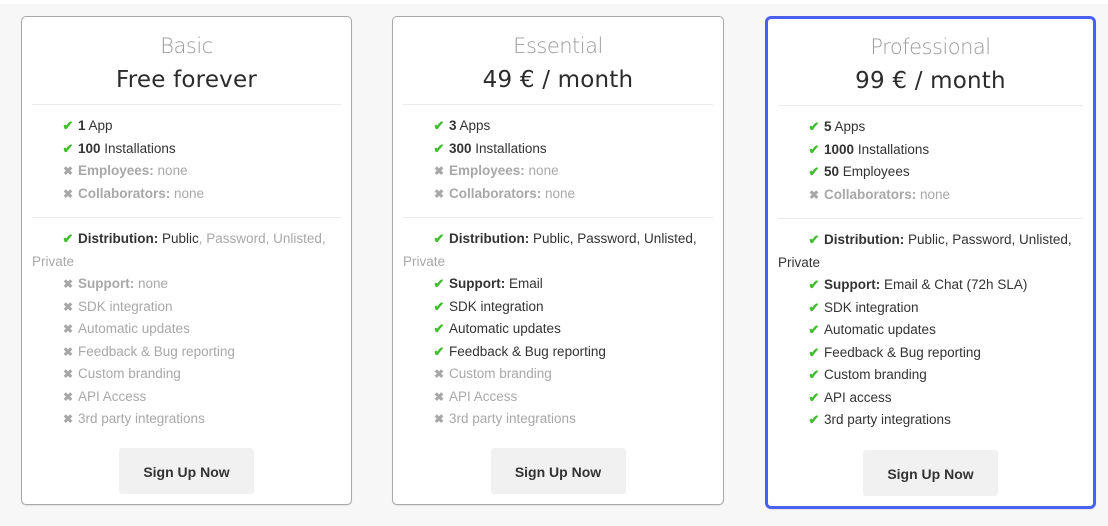 The height and width of the screenshot is (526, 1108). What do you see at coordinates (206, 126) in the screenshot?
I see `feature-apps: ✔ 1 App` at bounding box center [206, 126].